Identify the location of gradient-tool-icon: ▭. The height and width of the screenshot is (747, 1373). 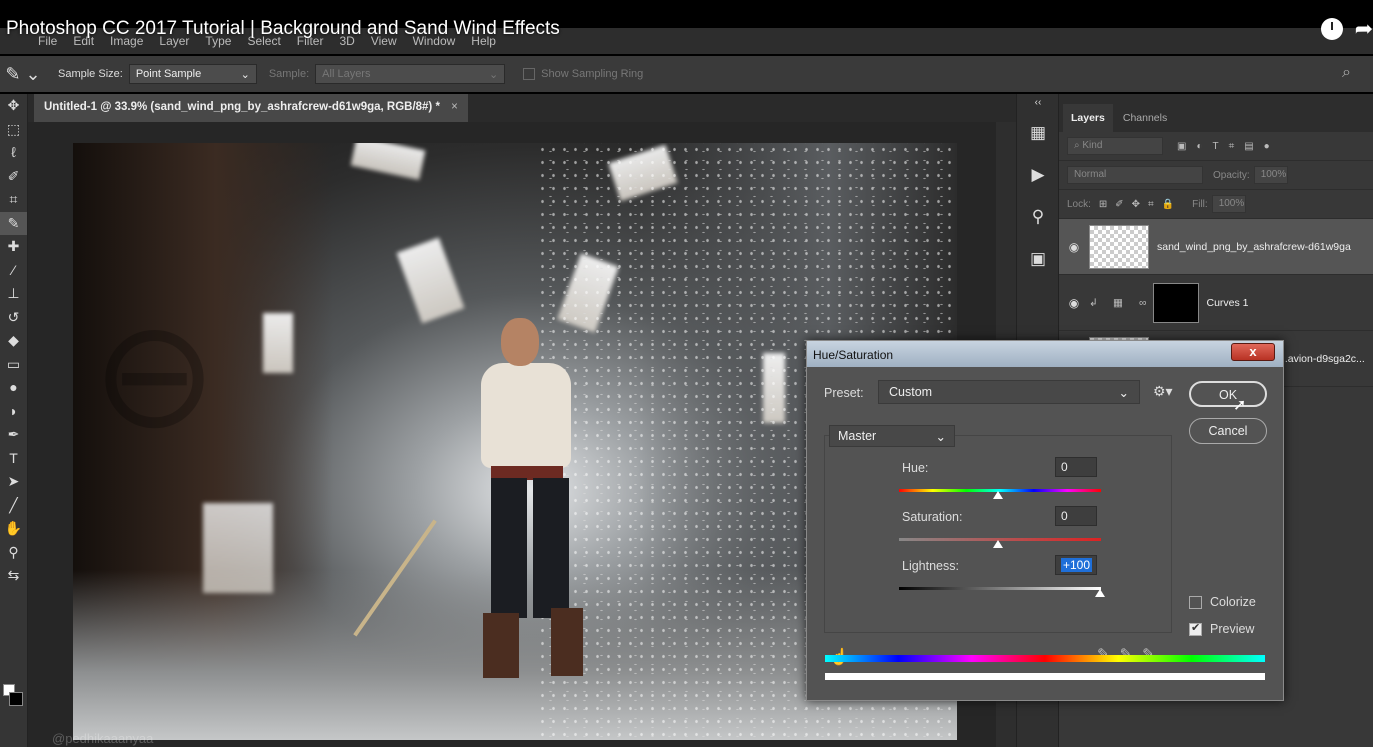
(13, 365).